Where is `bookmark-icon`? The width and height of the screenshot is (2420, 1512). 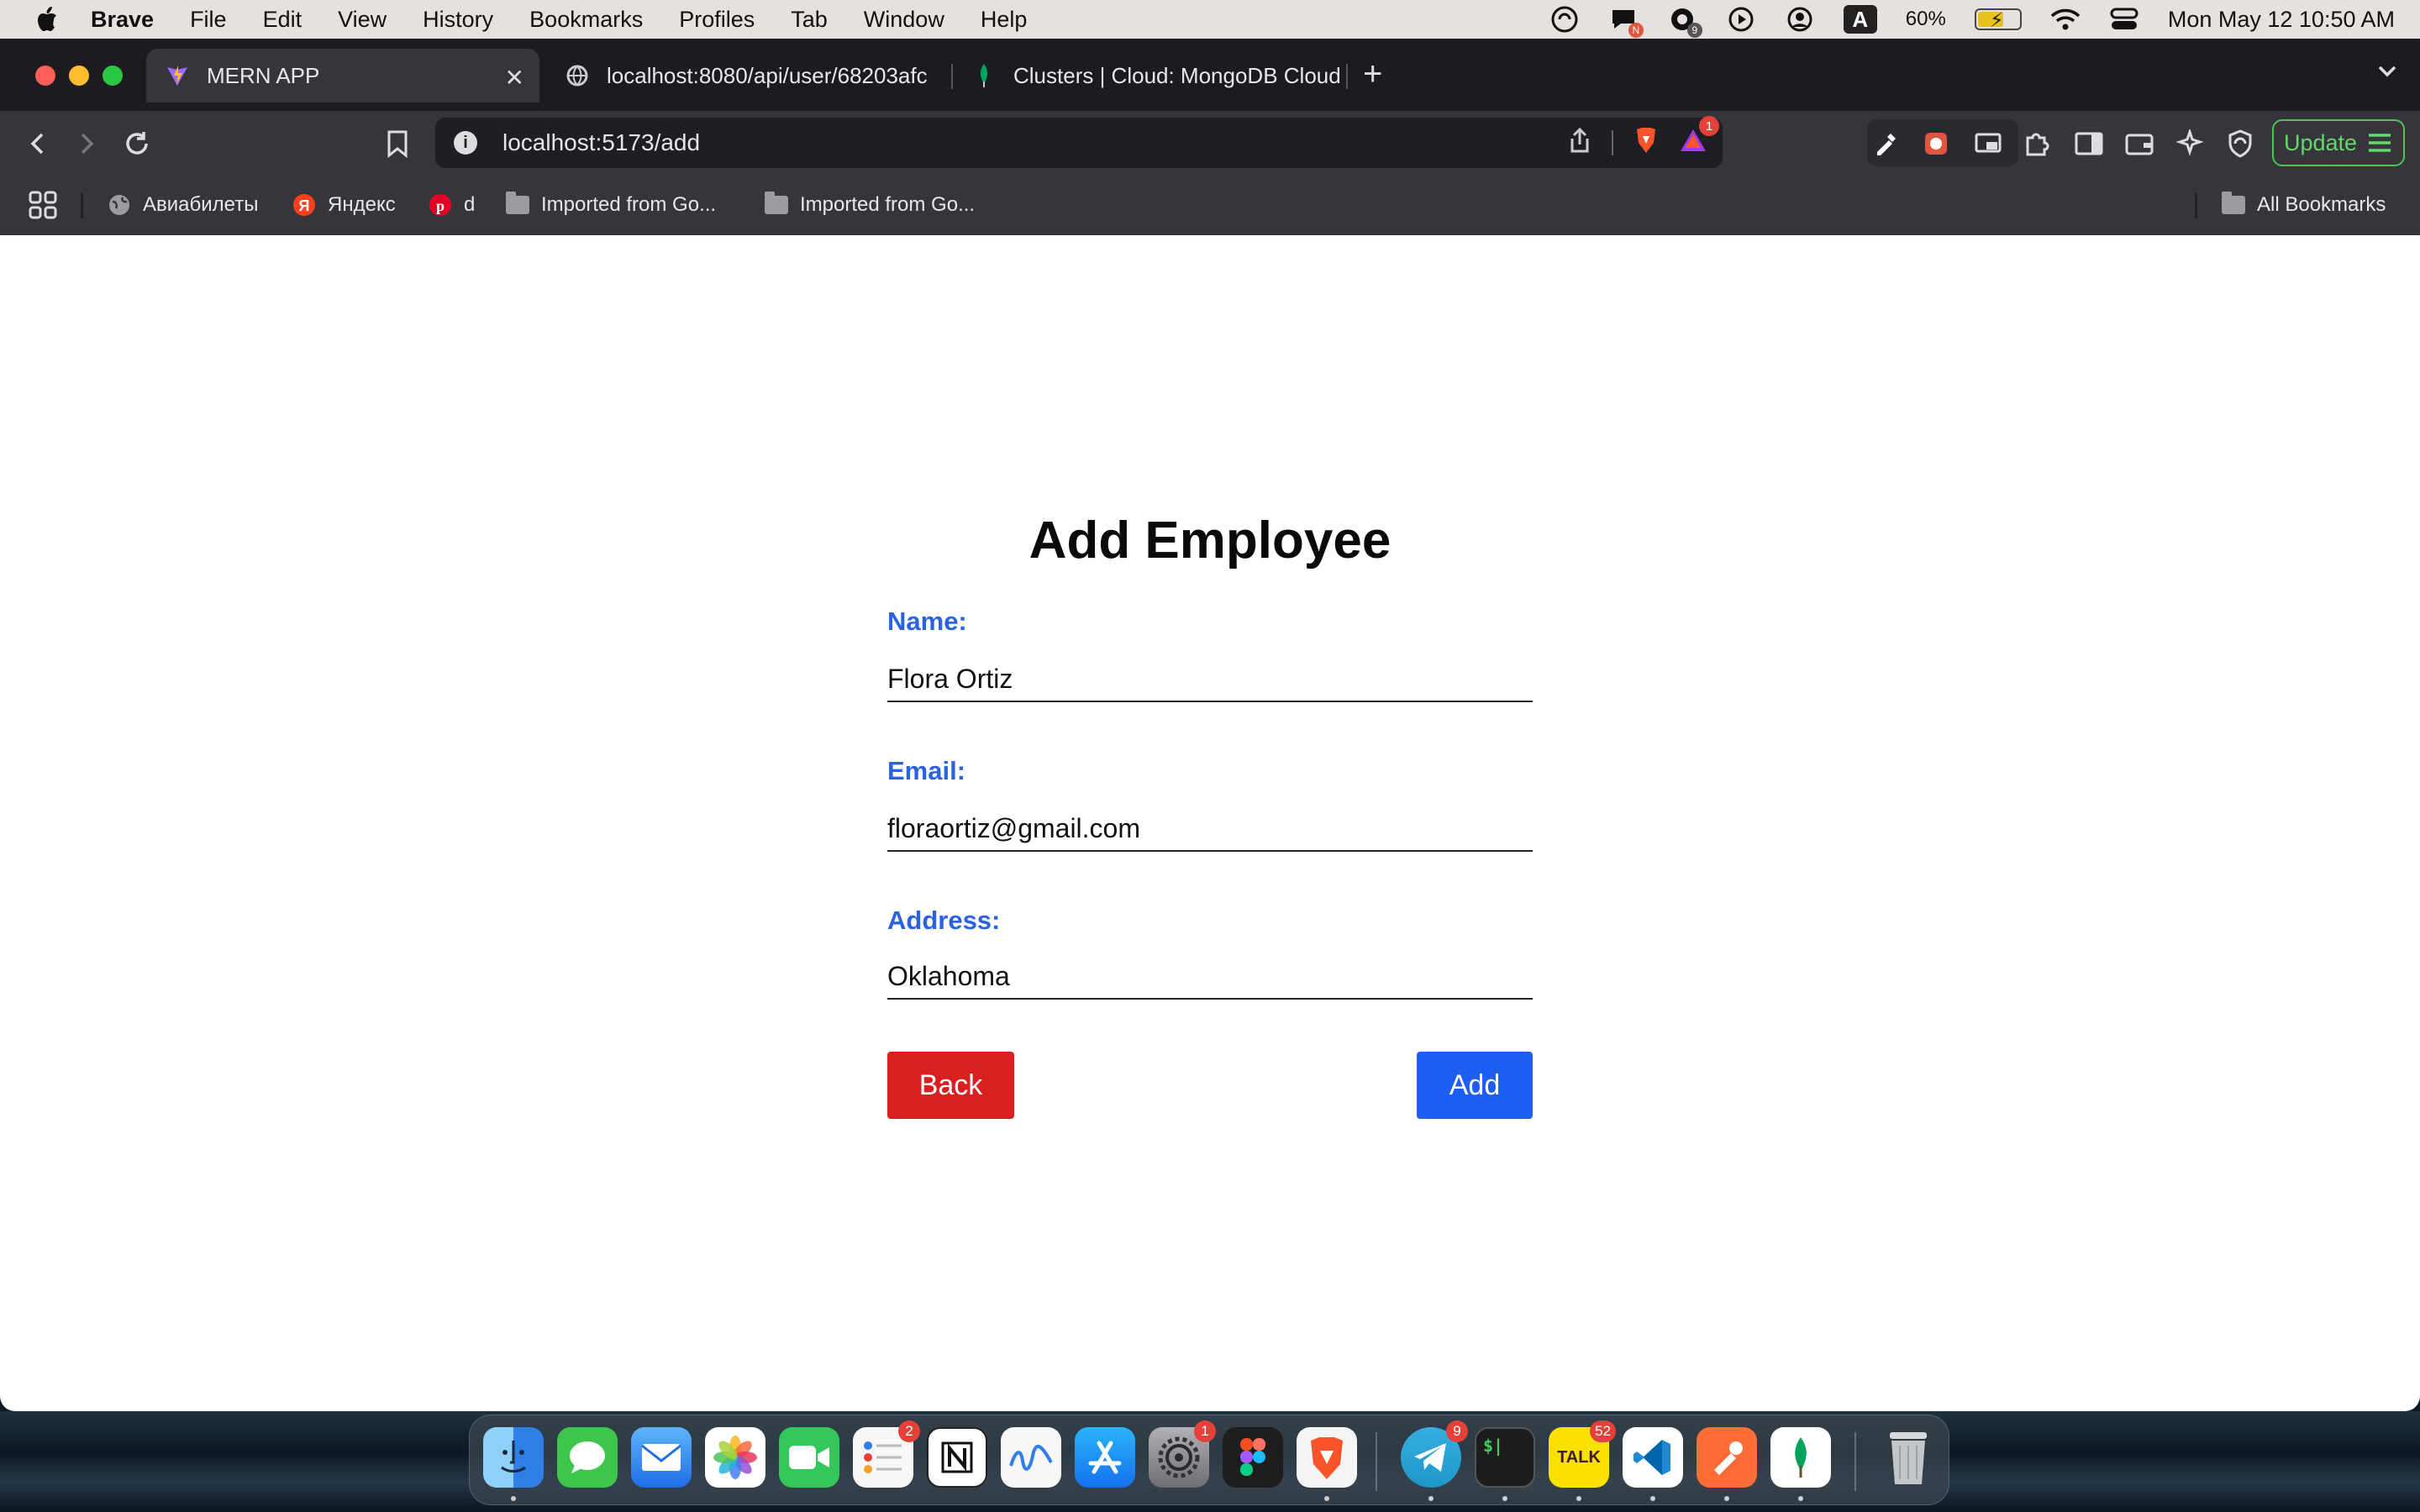
bookmark-icon is located at coordinates (397, 144).